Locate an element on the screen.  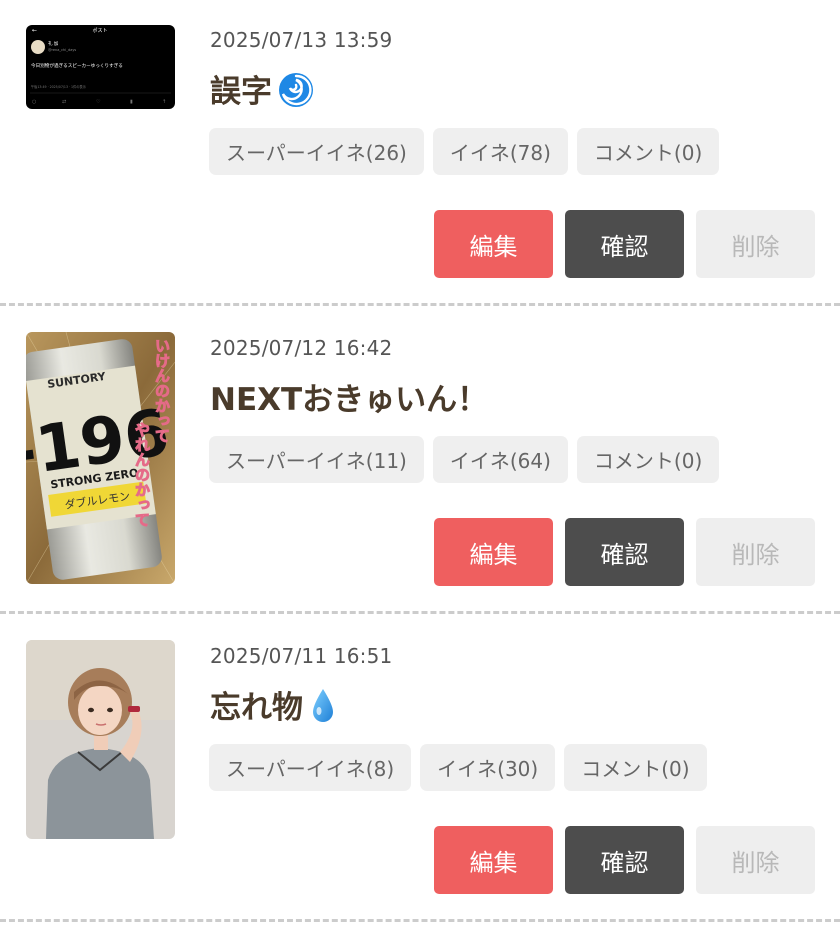
post-title: 誤字 is located at coordinates (262, 91).